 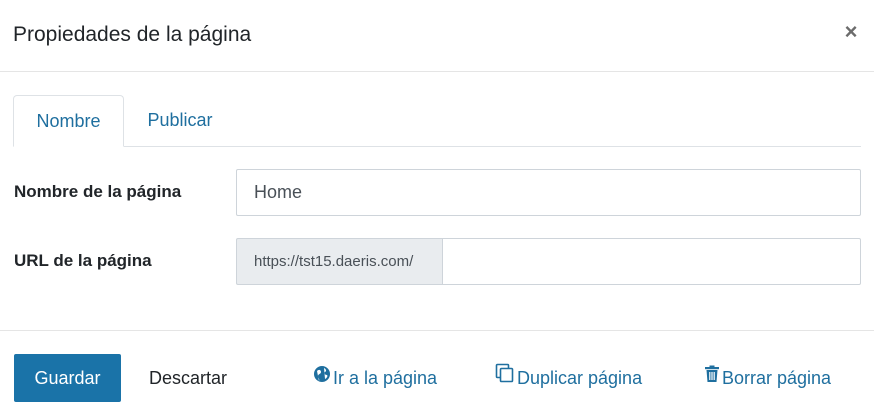 What do you see at coordinates (132, 34) in the screenshot?
I see `modal-title: Propiedades de la página` at bounding box center [132, 34].